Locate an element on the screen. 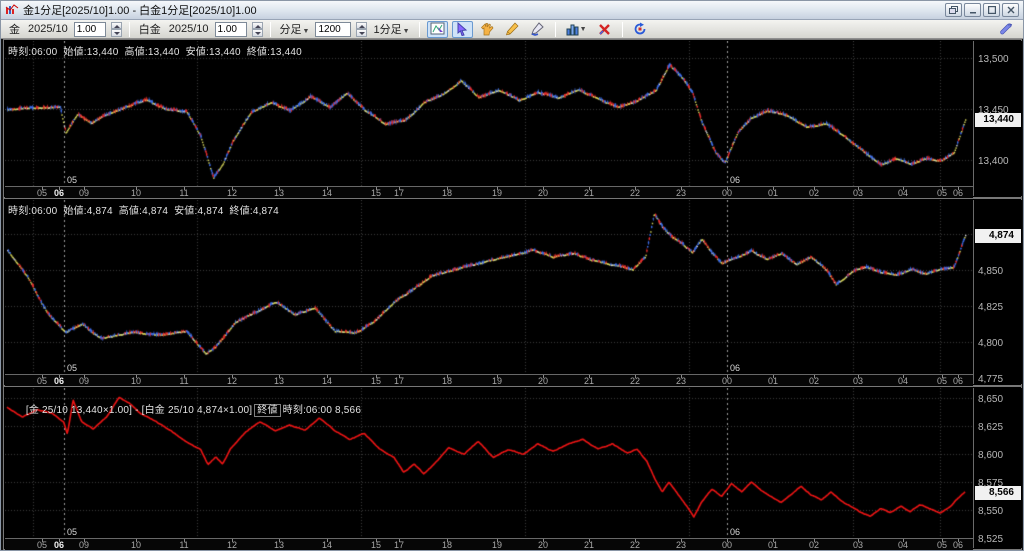 The height and width of the screenshot is (551, 1024). gold-price-label: 13,500 is located at coordinates (993, 59).